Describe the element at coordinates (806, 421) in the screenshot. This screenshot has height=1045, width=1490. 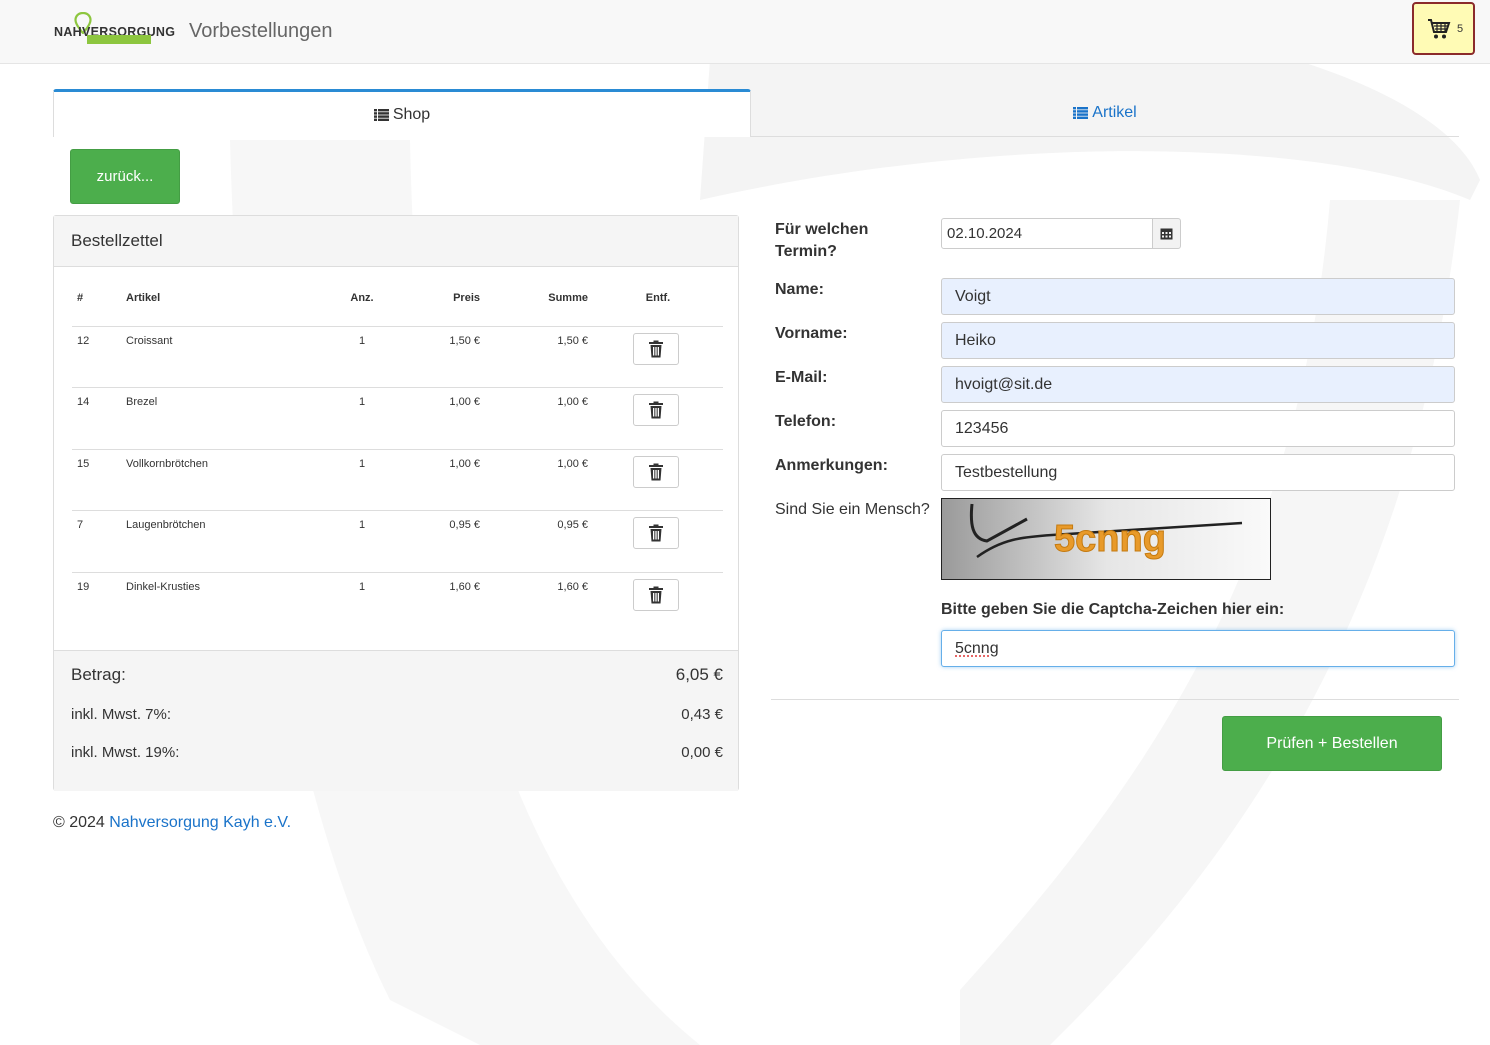
I see `telefon-label: Telefon:` at that location.